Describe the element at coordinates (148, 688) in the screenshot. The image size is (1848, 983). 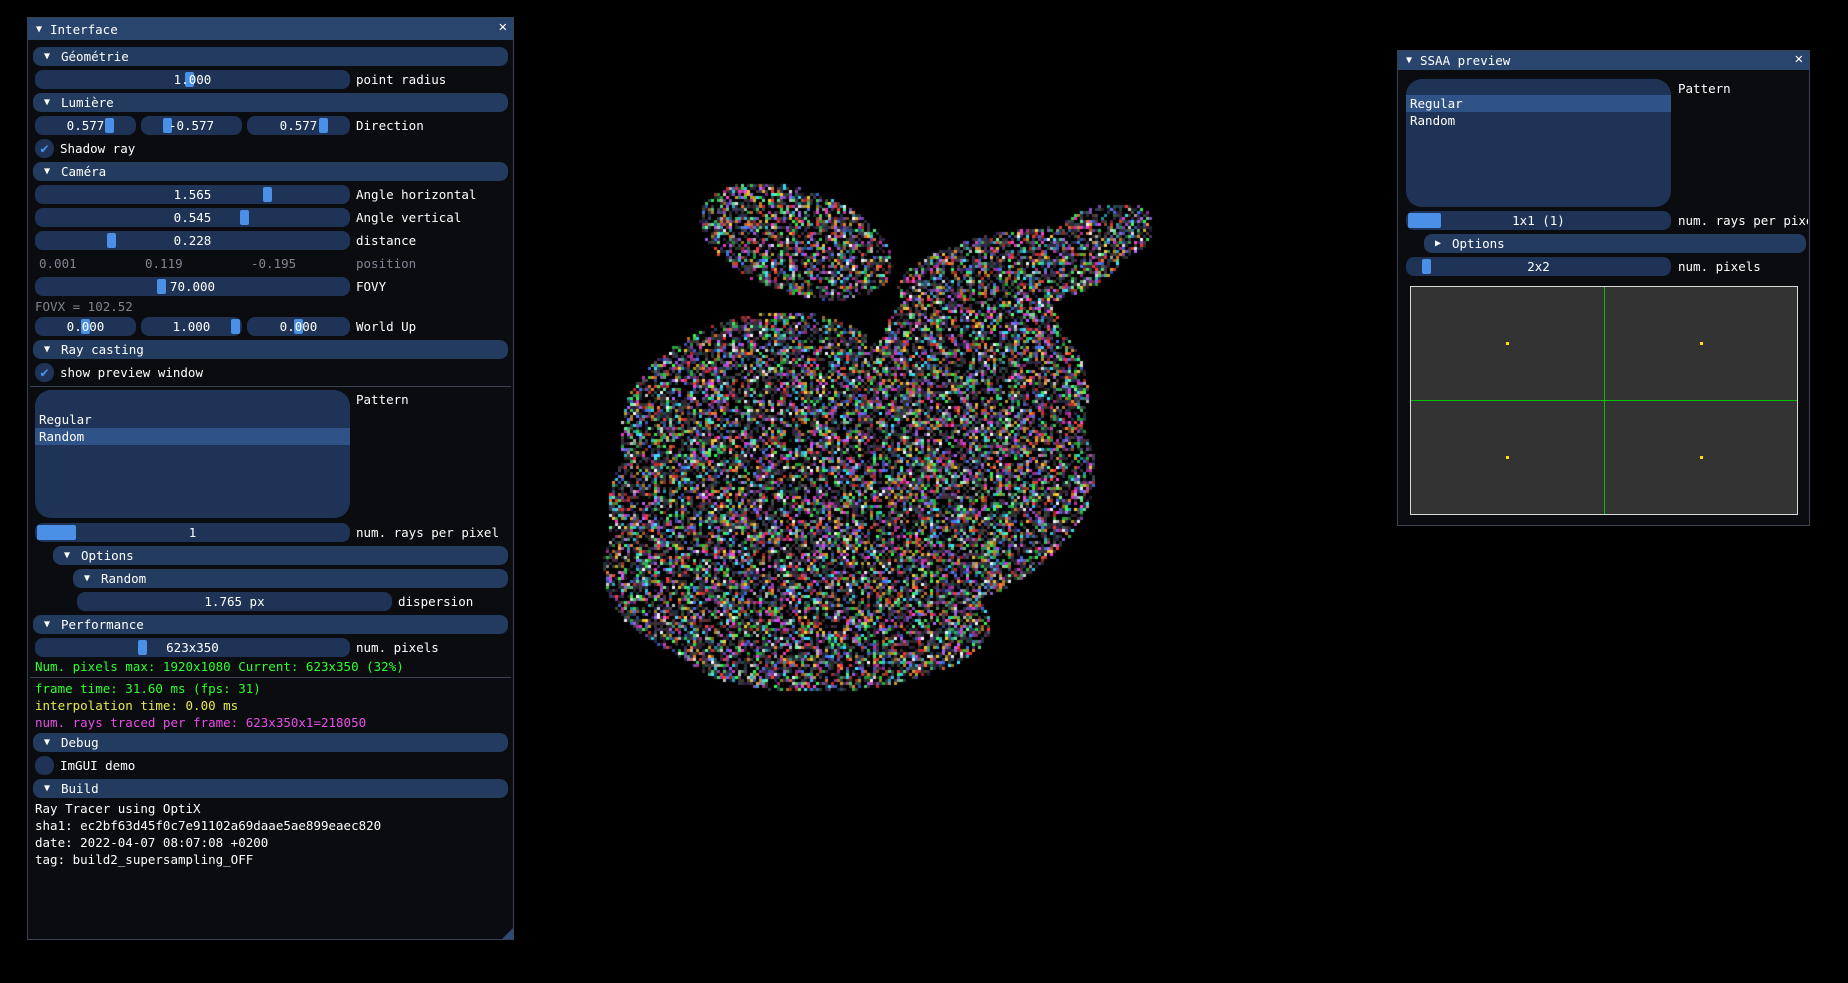
I see `frame-time: frame time: 31.60 ms (fps: 31)` at that location.